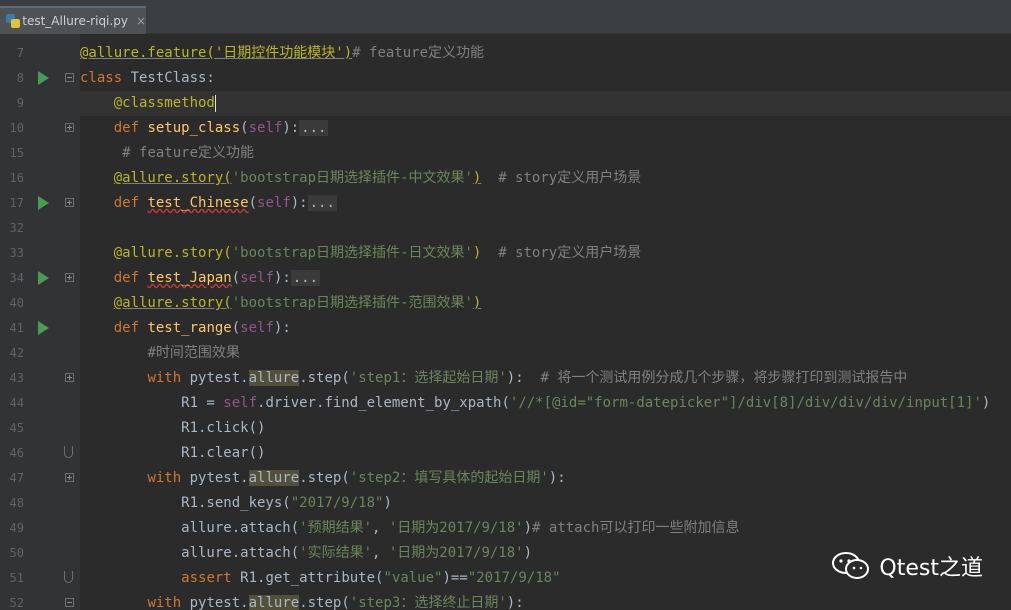  I want to click on code-token: 'bootstrap日期选择插件-日文效果', so click(352, 253).